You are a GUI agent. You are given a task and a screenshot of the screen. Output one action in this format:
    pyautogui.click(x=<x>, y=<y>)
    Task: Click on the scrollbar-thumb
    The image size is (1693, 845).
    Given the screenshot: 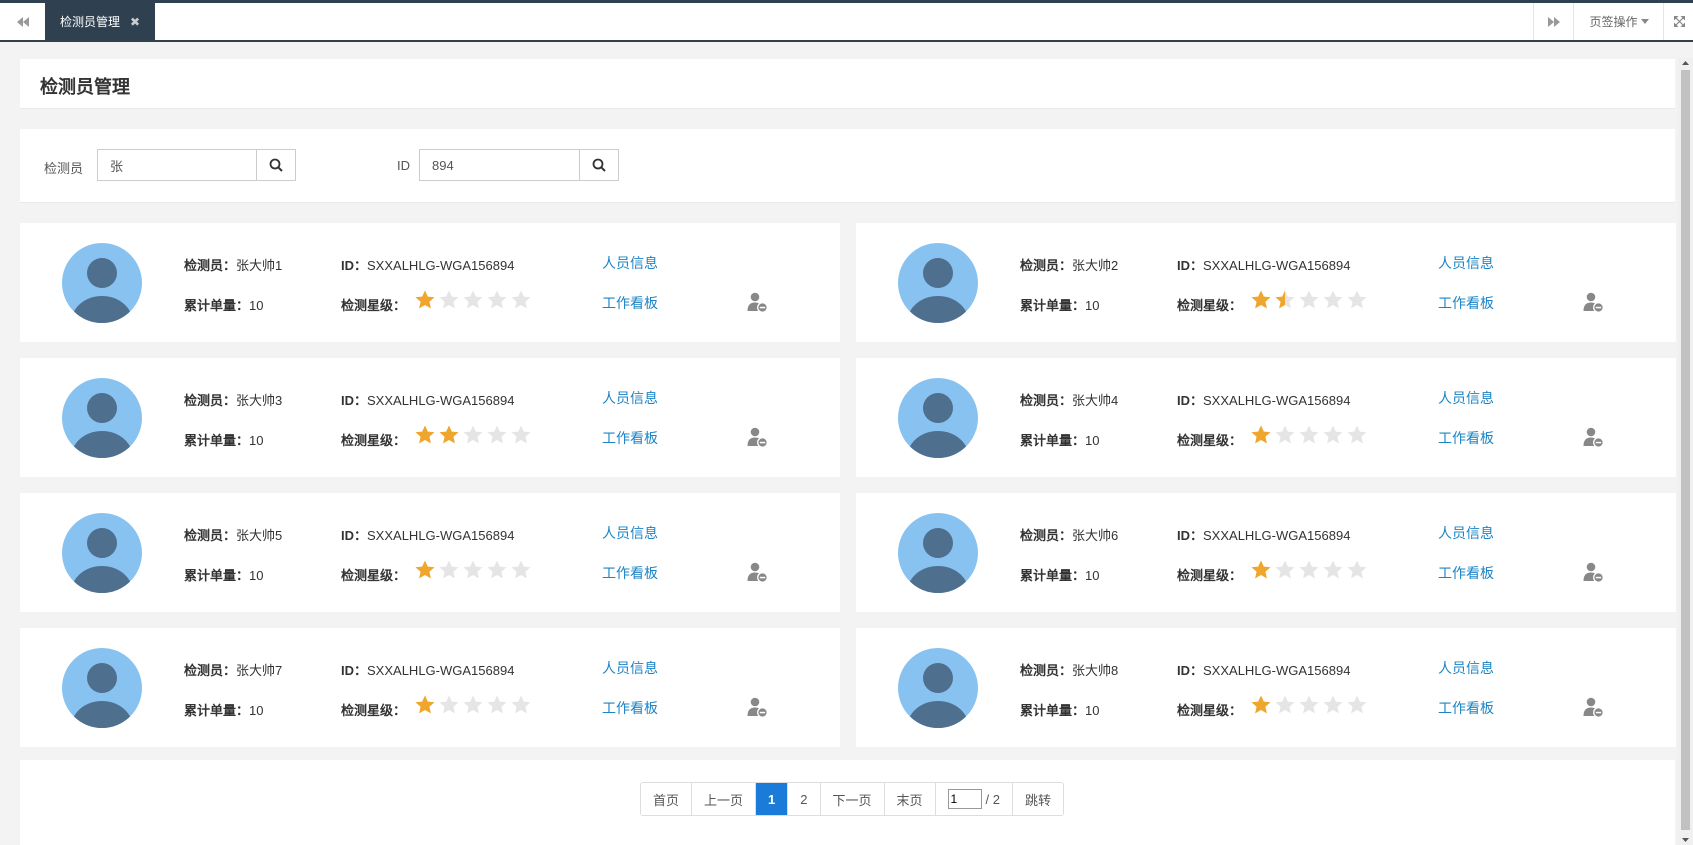 What is the action you would take?
    pyautogui.click(x=1685, y=450)
    